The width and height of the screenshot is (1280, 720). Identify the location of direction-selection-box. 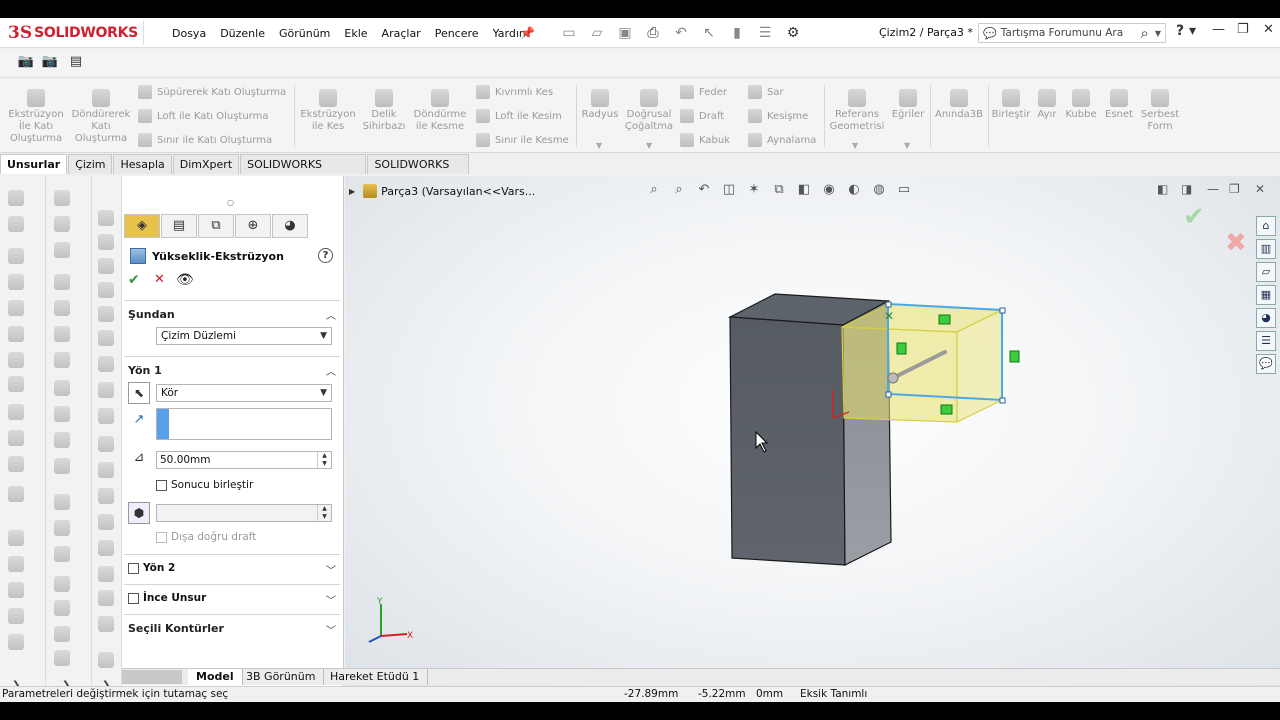
(244, 424).